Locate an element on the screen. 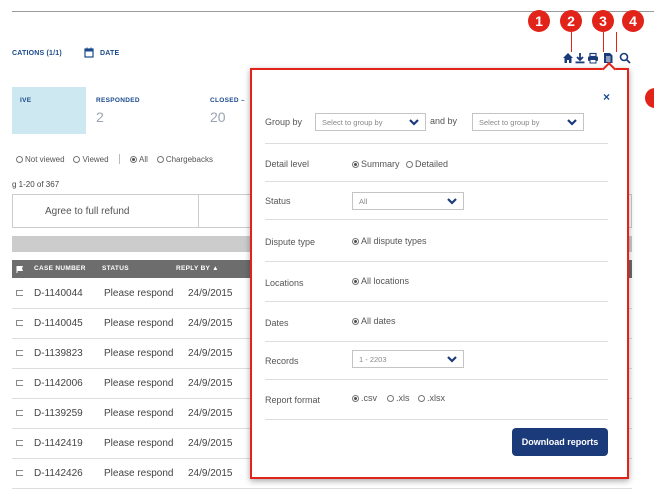 This screenshot has height=490, width=654. callout-4: 4 is located at coordinates (633, 21).